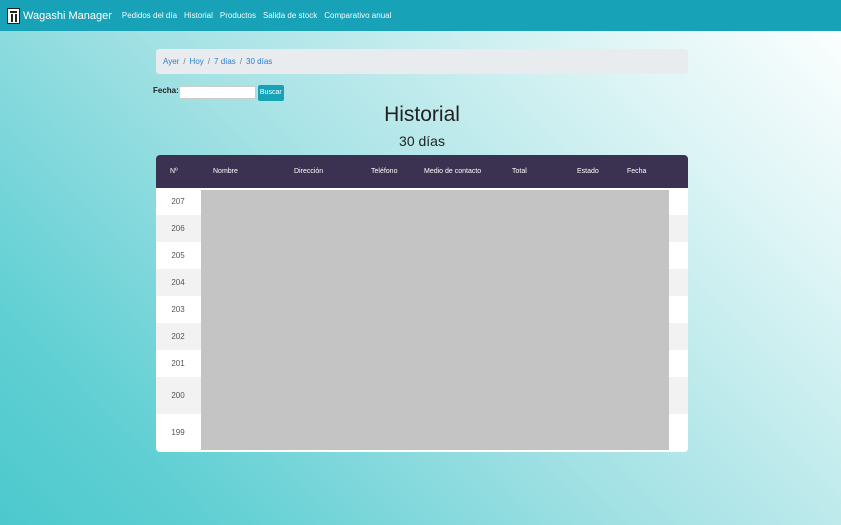 This screenshot has width=841, height=525. What do you see at coordinates (357, 15) in the screenshot?
I see `nav-link-comparativo: Comparativo anual` at bounding box center [357, 15].